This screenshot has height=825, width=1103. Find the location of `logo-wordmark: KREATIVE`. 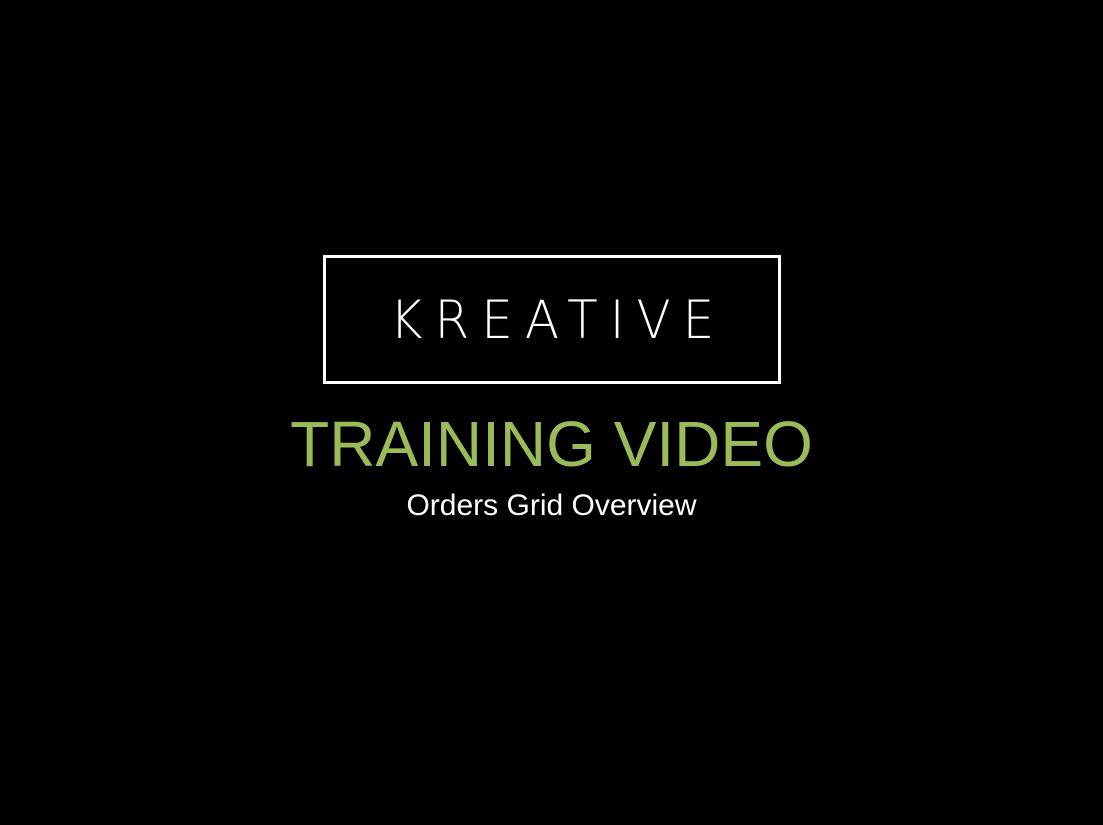

logo-wordmark: KREATIVE is located at coordinates (558, 319).